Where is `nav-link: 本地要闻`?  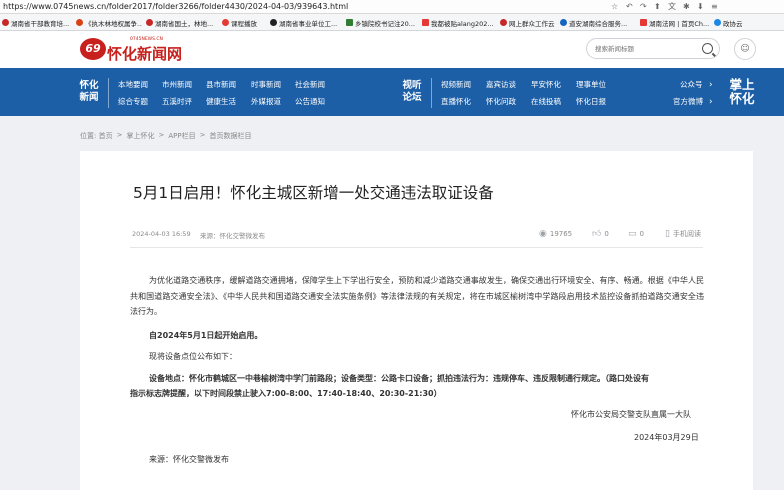
nav-link: 本地要闻 is located at coordinates (133, 85).